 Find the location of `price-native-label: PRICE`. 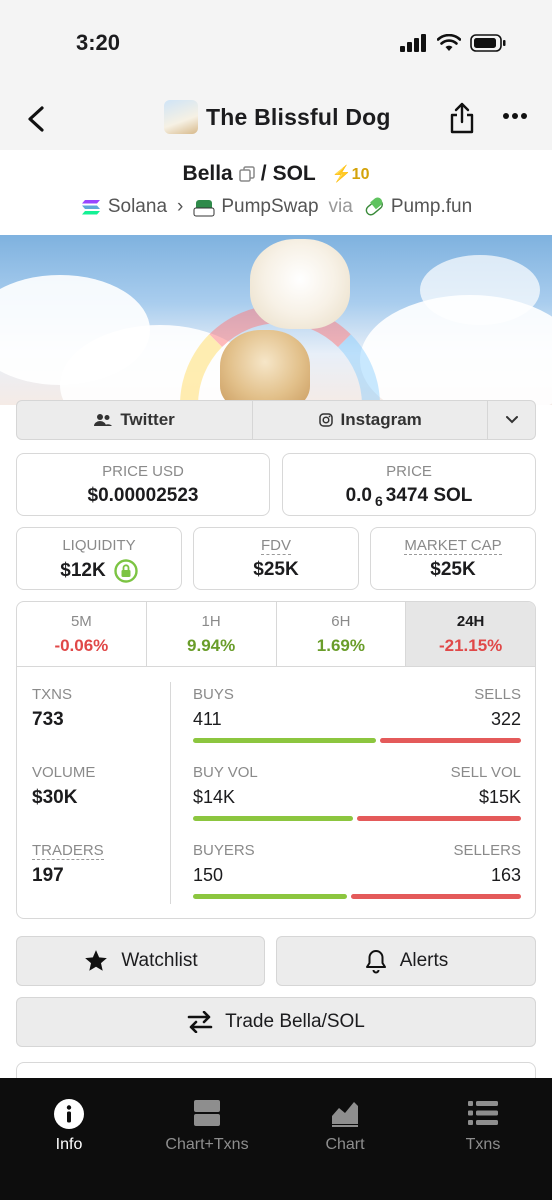

price-native-label: PRICE is located at coordinates (409, 471).